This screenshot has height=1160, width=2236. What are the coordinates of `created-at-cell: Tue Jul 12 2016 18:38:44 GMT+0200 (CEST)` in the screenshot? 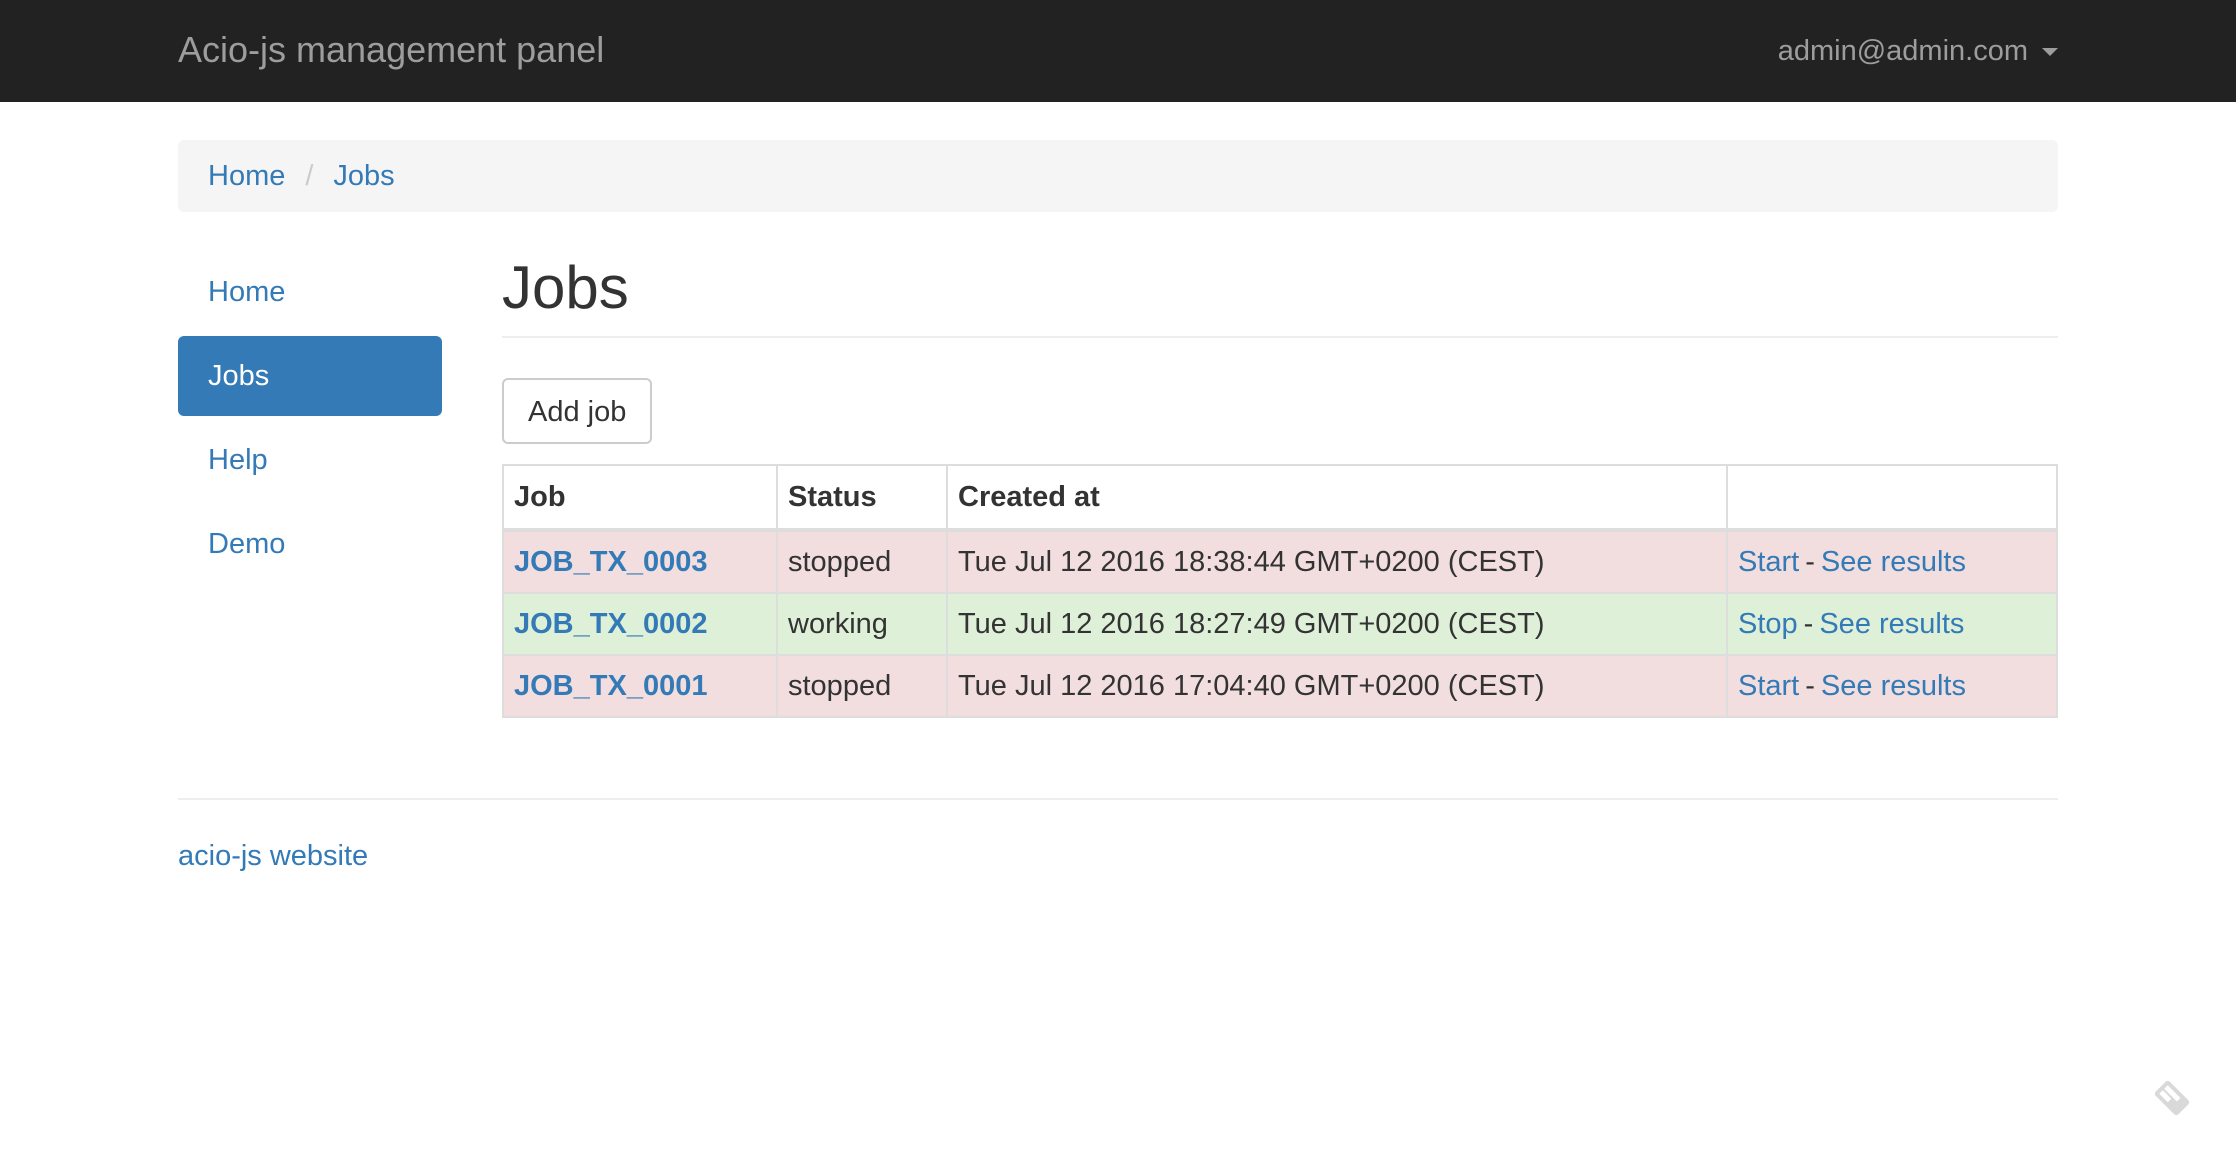 It's located at (1337, 561).